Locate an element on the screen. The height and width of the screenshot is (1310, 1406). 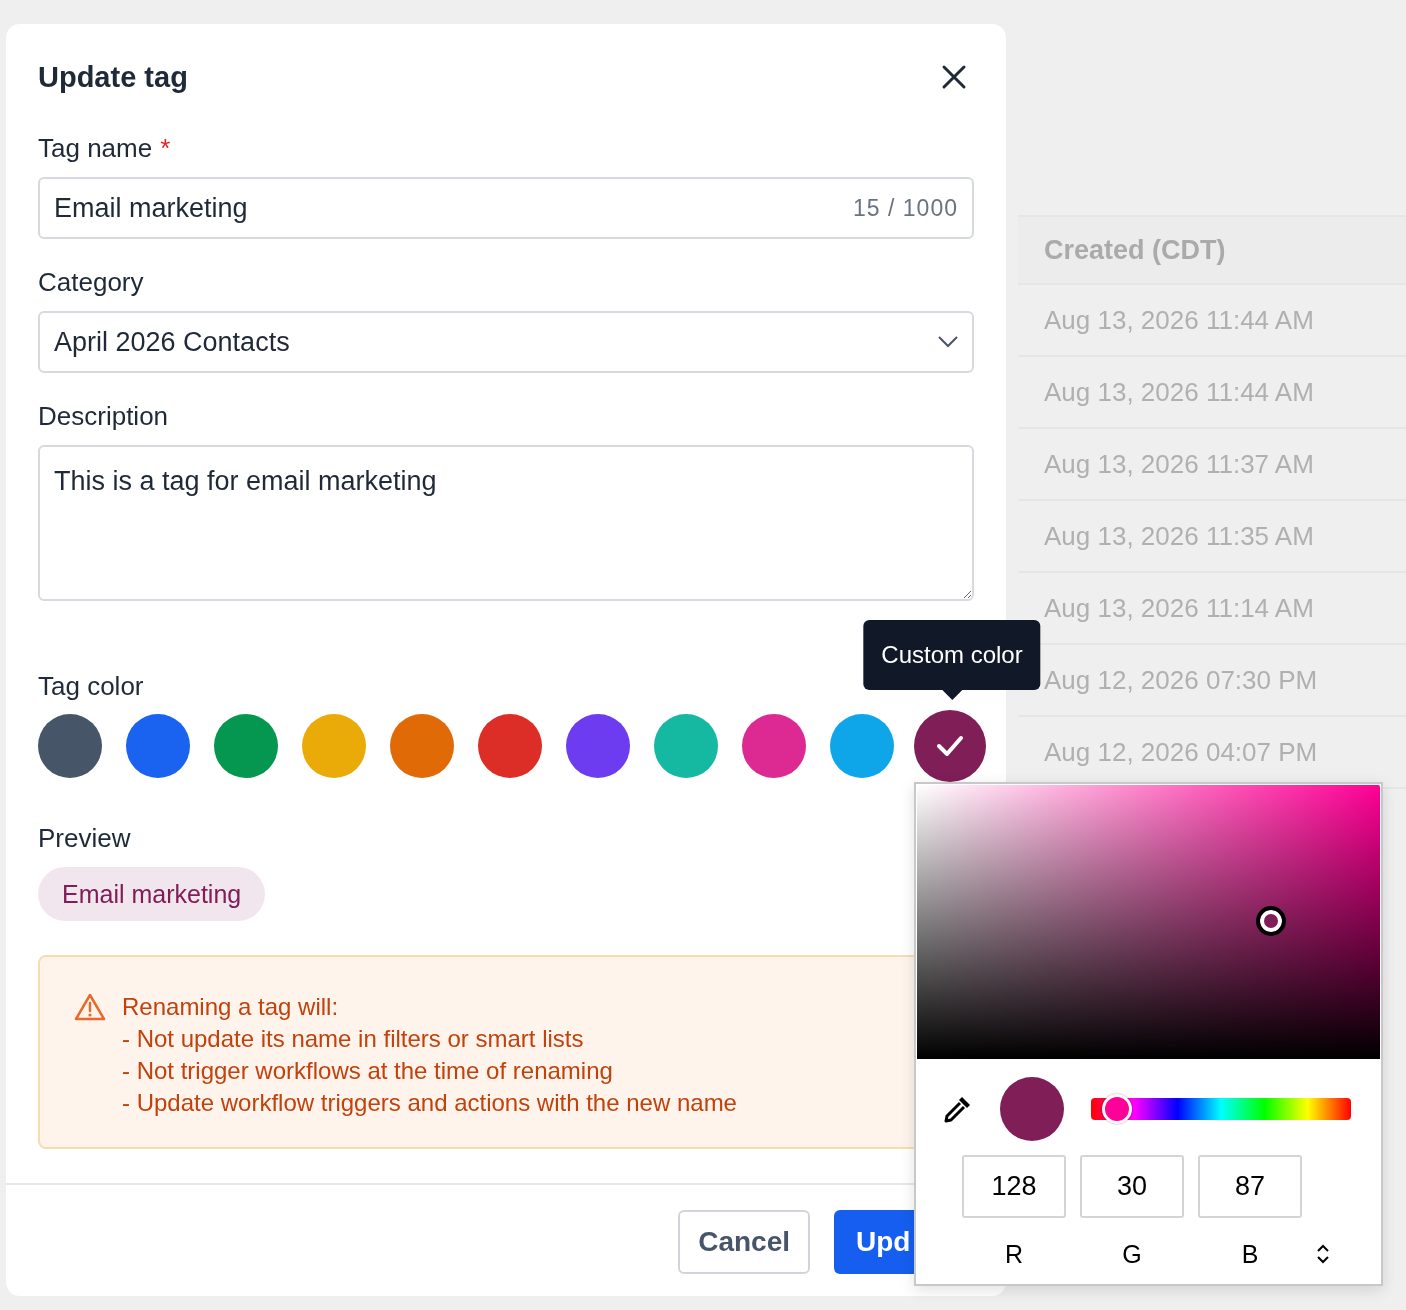
character-counter: 15 / 1000 is located at coordinates (905, 208).